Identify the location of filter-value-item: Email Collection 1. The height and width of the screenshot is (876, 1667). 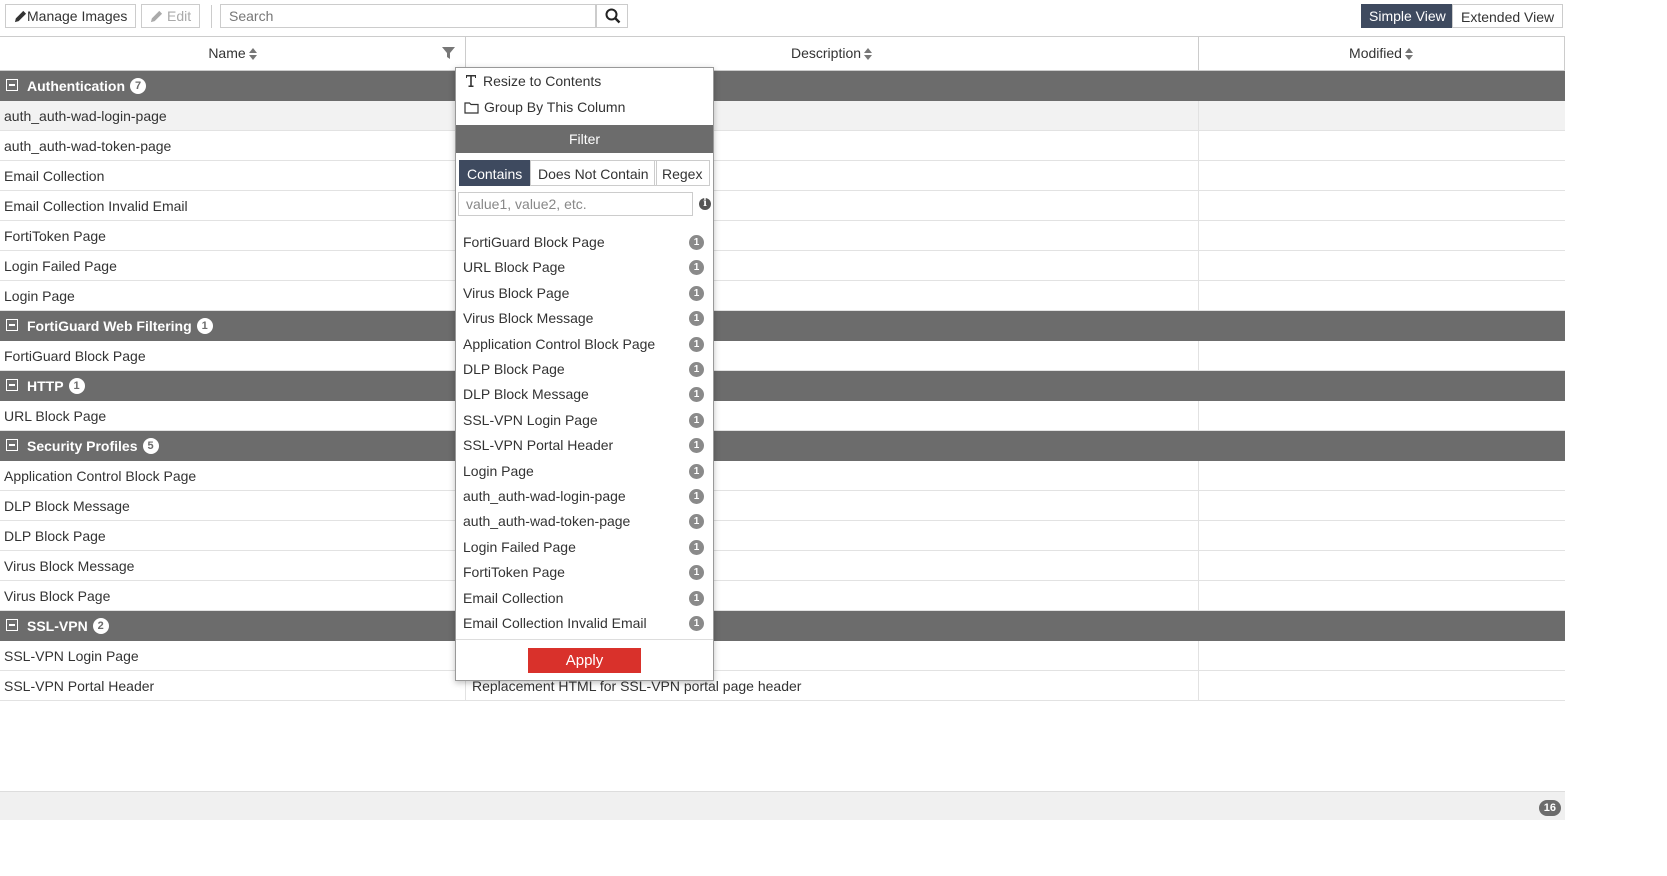
(584, 598).